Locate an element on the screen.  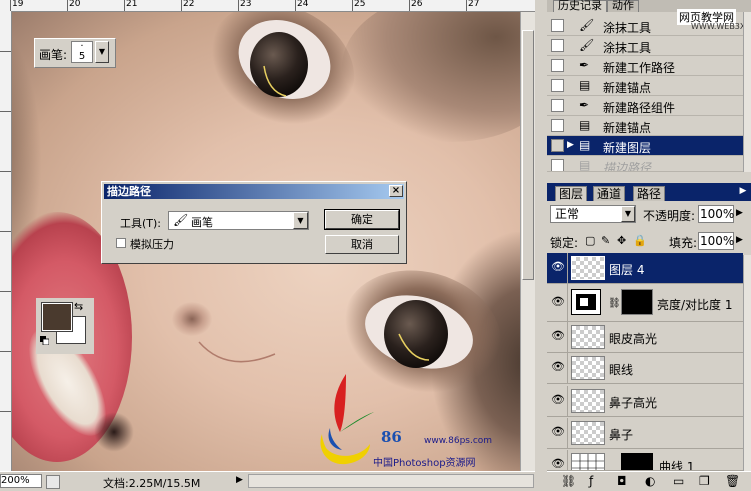
add-mask-icon: ◘ is located at coordinates (622, 481).